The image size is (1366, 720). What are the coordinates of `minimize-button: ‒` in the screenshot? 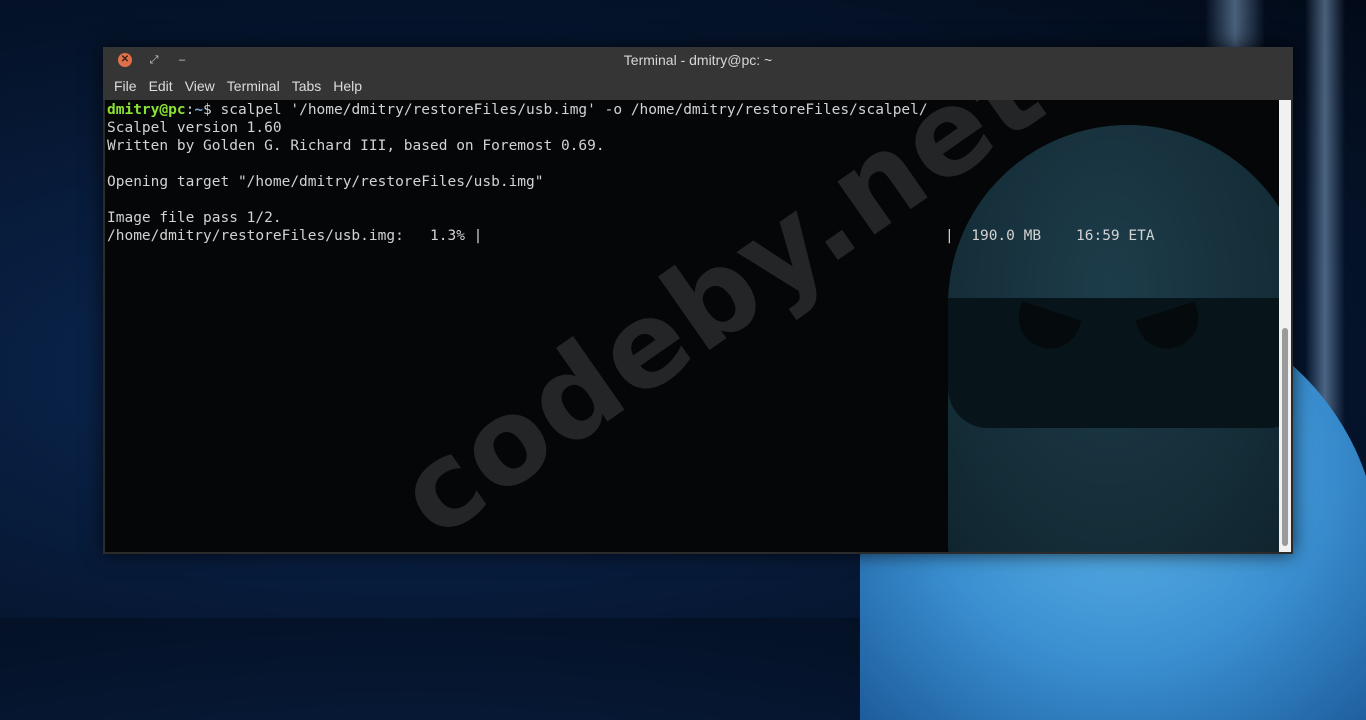 It's located at (182, 60).